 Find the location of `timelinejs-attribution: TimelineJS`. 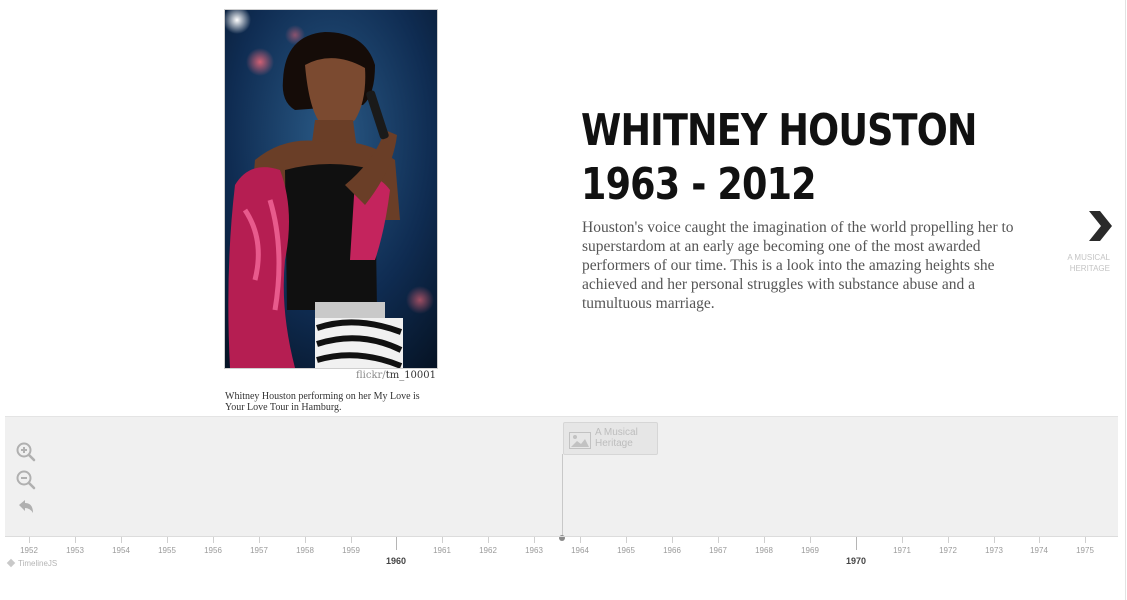

timelinejs-attribution: TimelineJS is located at coordinates (32, 563).